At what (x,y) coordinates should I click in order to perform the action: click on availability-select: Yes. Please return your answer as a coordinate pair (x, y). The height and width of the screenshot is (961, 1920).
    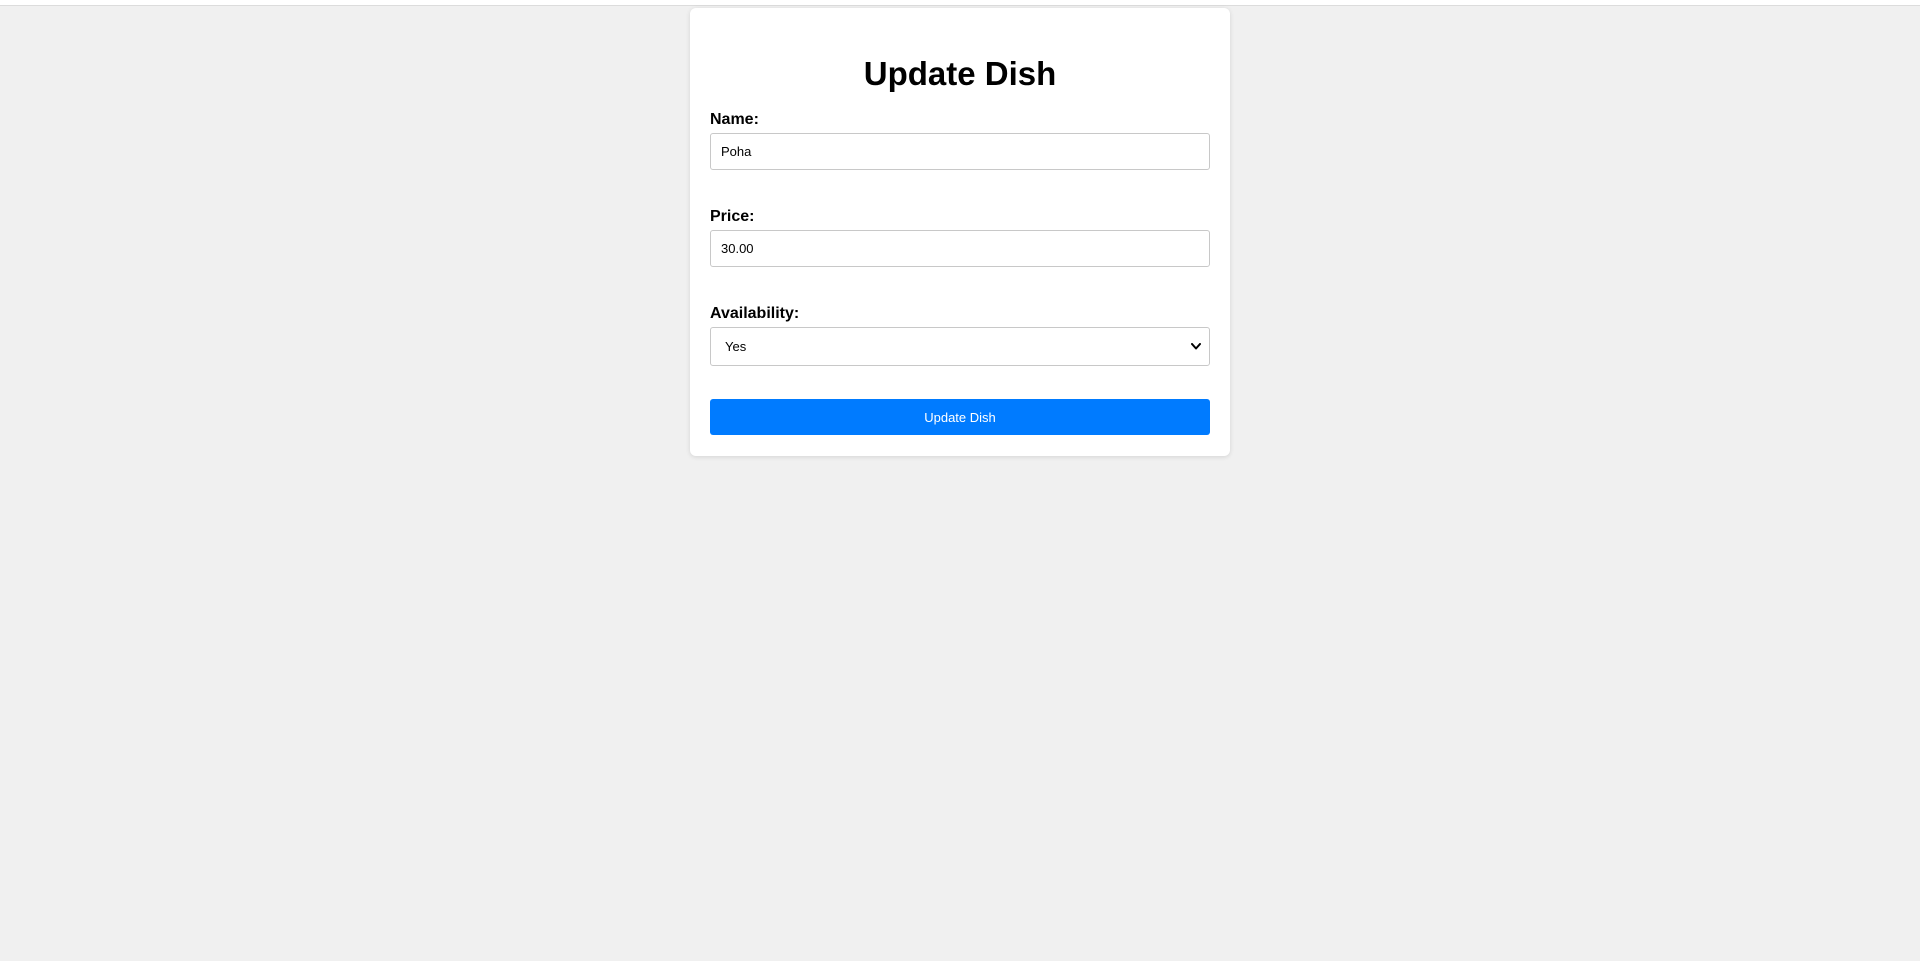
    Looking at the image, I should click on (960, 346).